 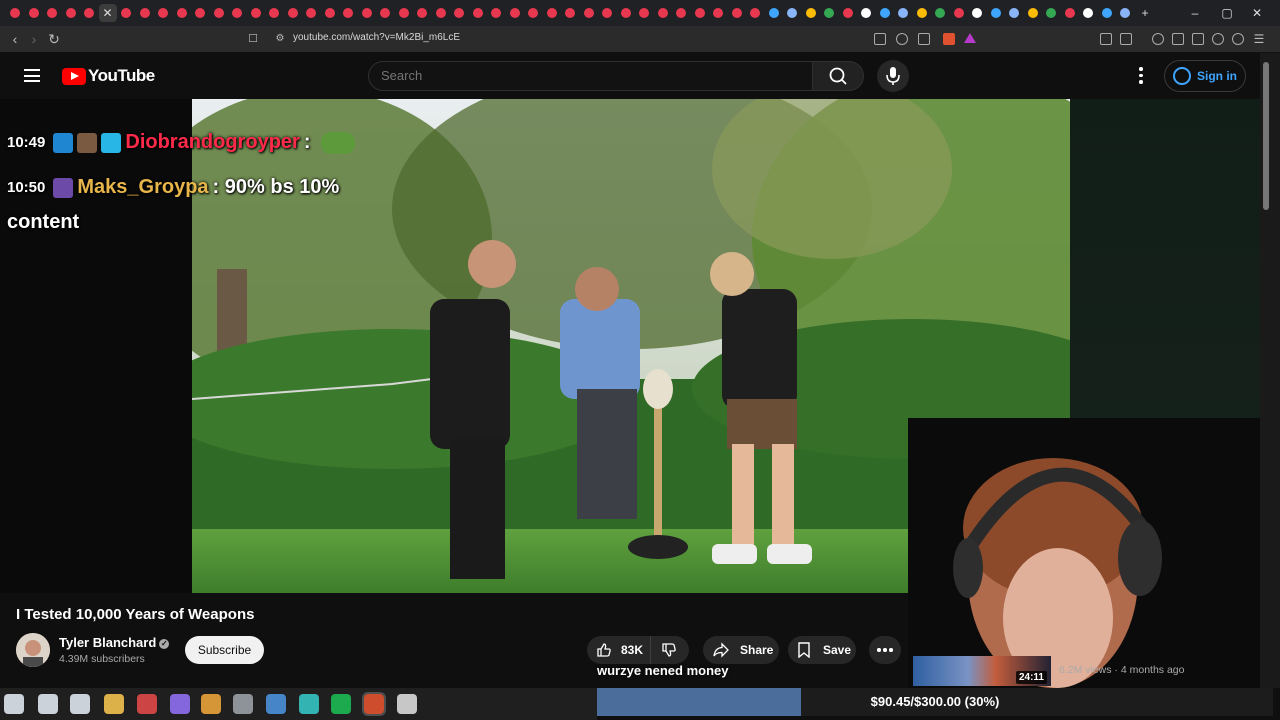 What do you see at coordinates (108, 76) in the screenshot?
I see `youtube-logo: YouTube` at bounding box center [108, 76].